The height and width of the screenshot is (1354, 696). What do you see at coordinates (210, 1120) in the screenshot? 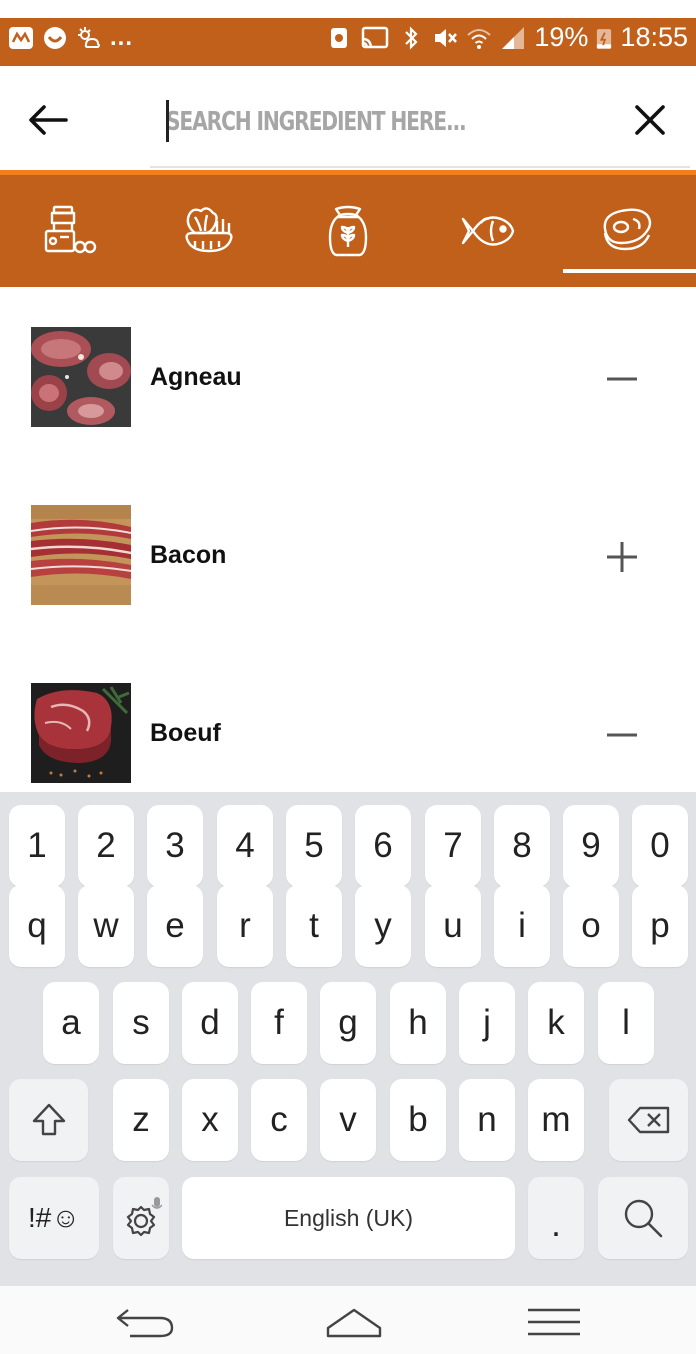
I see `key-x: x` at bounding box center [210, 1120].